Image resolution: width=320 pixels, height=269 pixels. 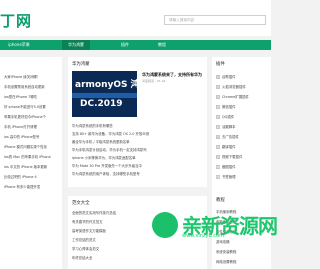 I want to click on list-item: 华为鸿蒙系统的手机有哪些, so click(x=137, y=125).